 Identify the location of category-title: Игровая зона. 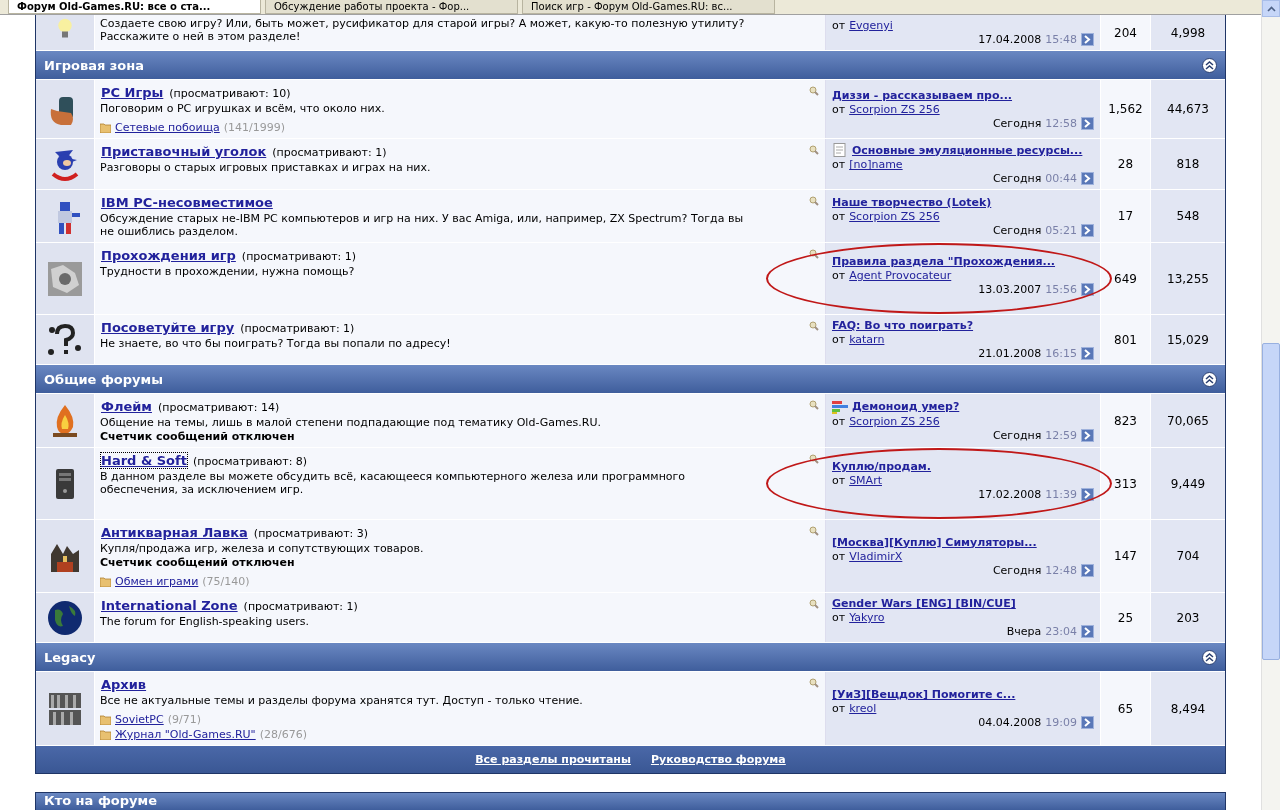
(94, 65).